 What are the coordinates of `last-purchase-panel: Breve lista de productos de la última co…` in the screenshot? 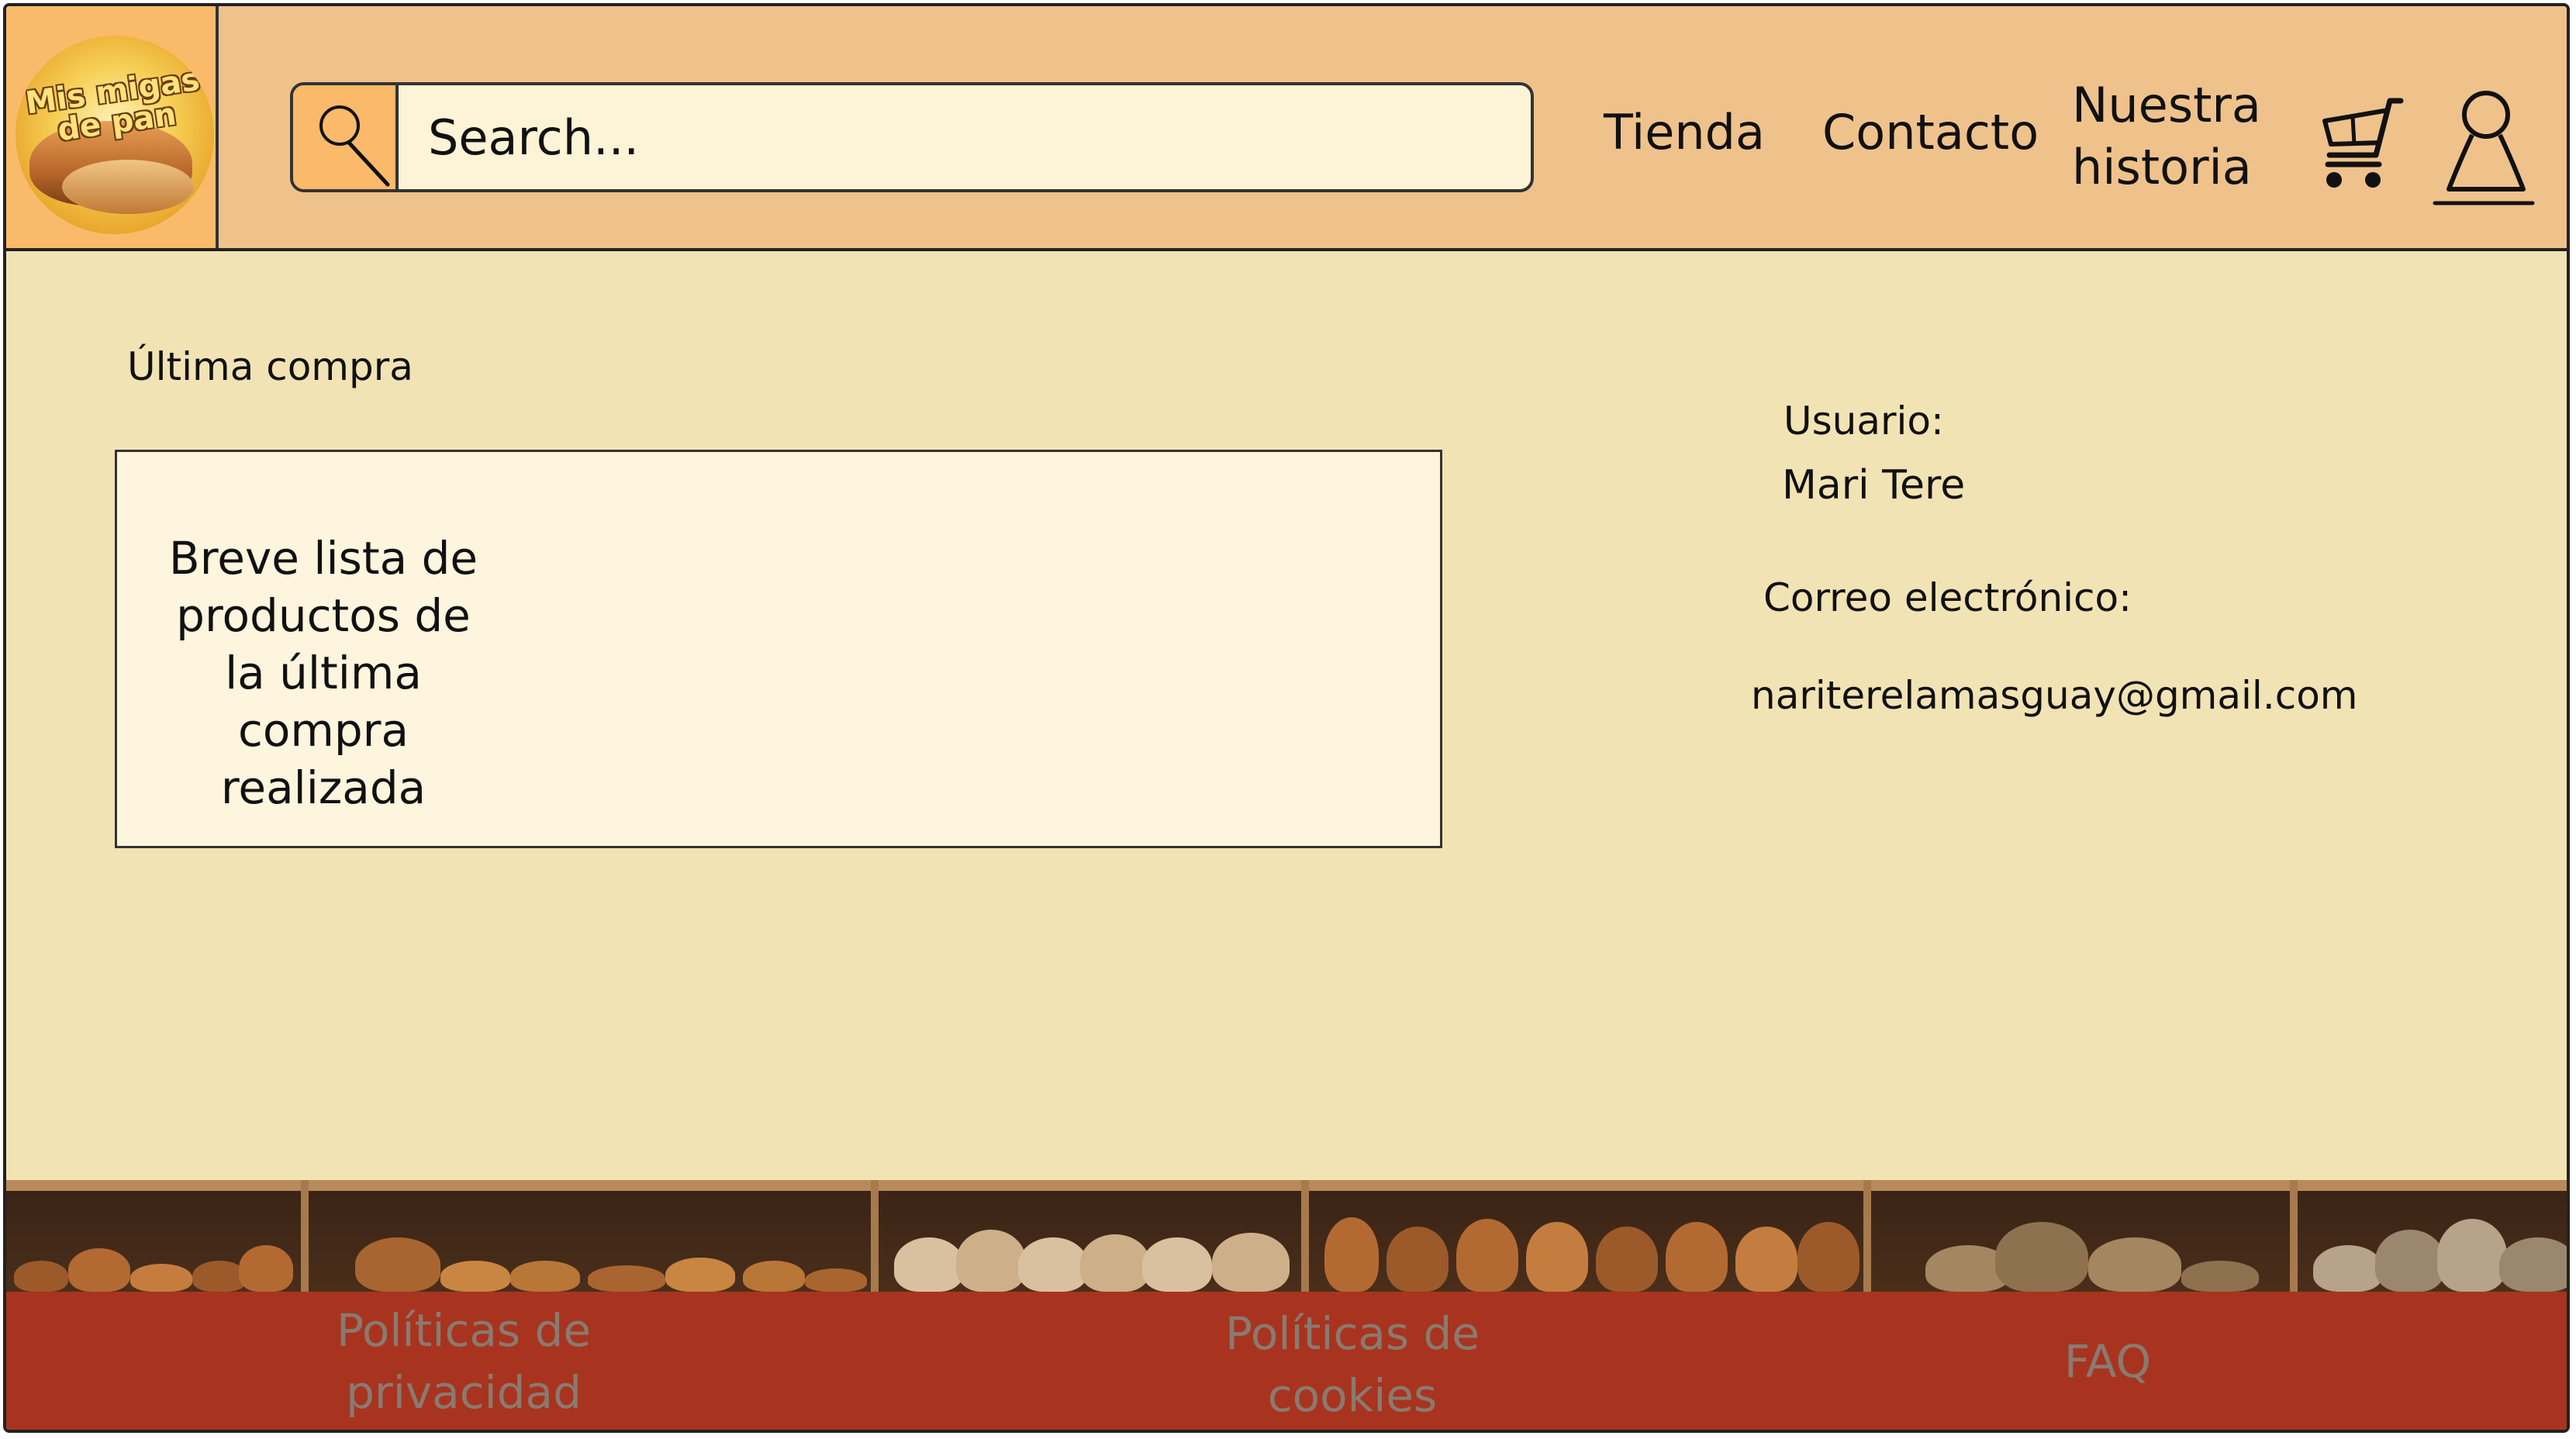 It's located at (779, 649).